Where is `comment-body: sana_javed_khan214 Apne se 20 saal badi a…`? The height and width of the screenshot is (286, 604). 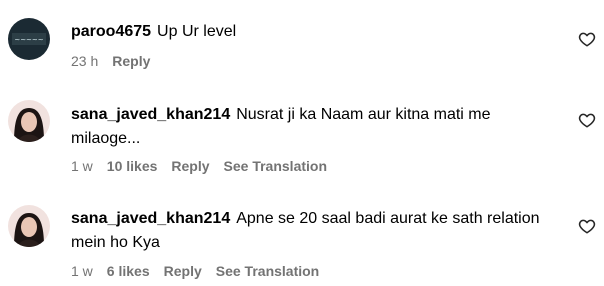 comment-body: sana_javed_khan214 Apne se 20 saal badi a… is located at coordinates (311, 231).